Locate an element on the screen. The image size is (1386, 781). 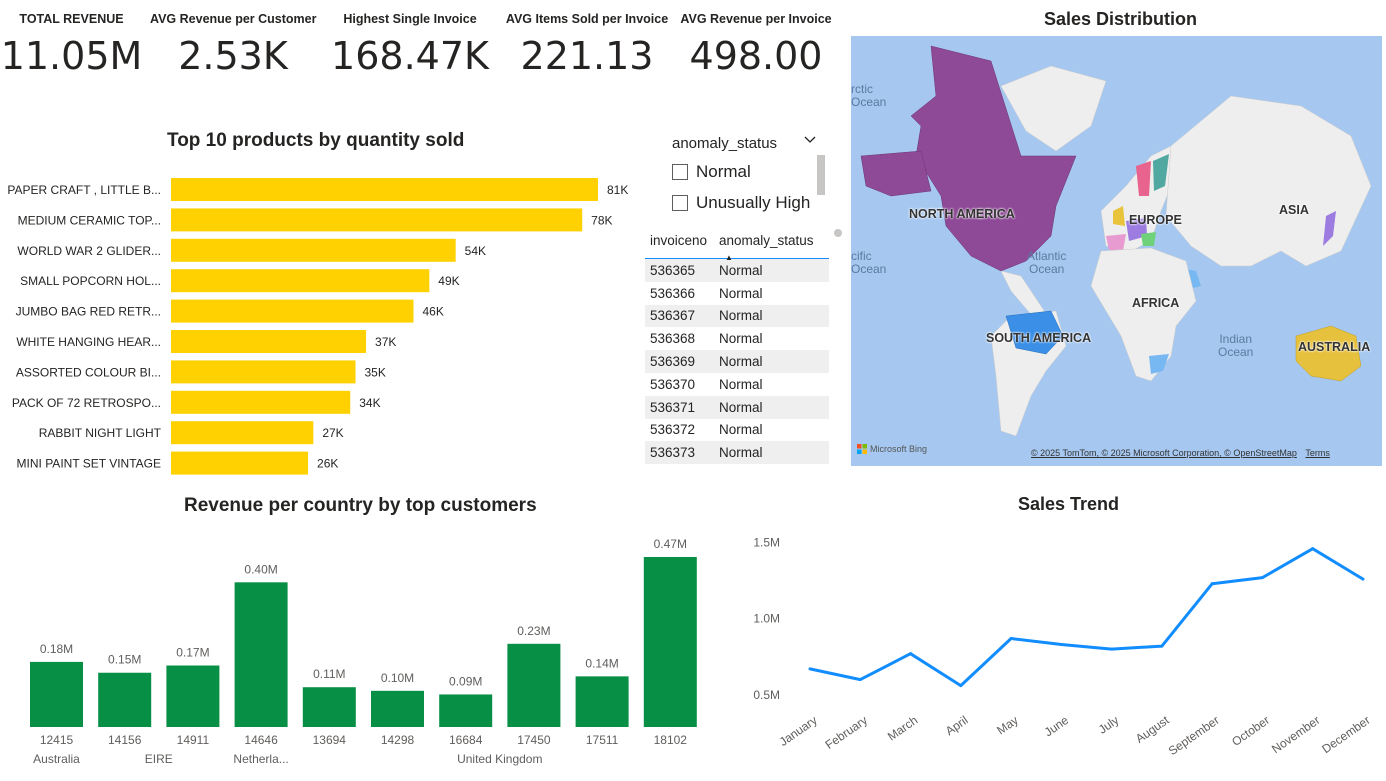
slicer-option-label: Unusually High is located at coordinates (753, 202).